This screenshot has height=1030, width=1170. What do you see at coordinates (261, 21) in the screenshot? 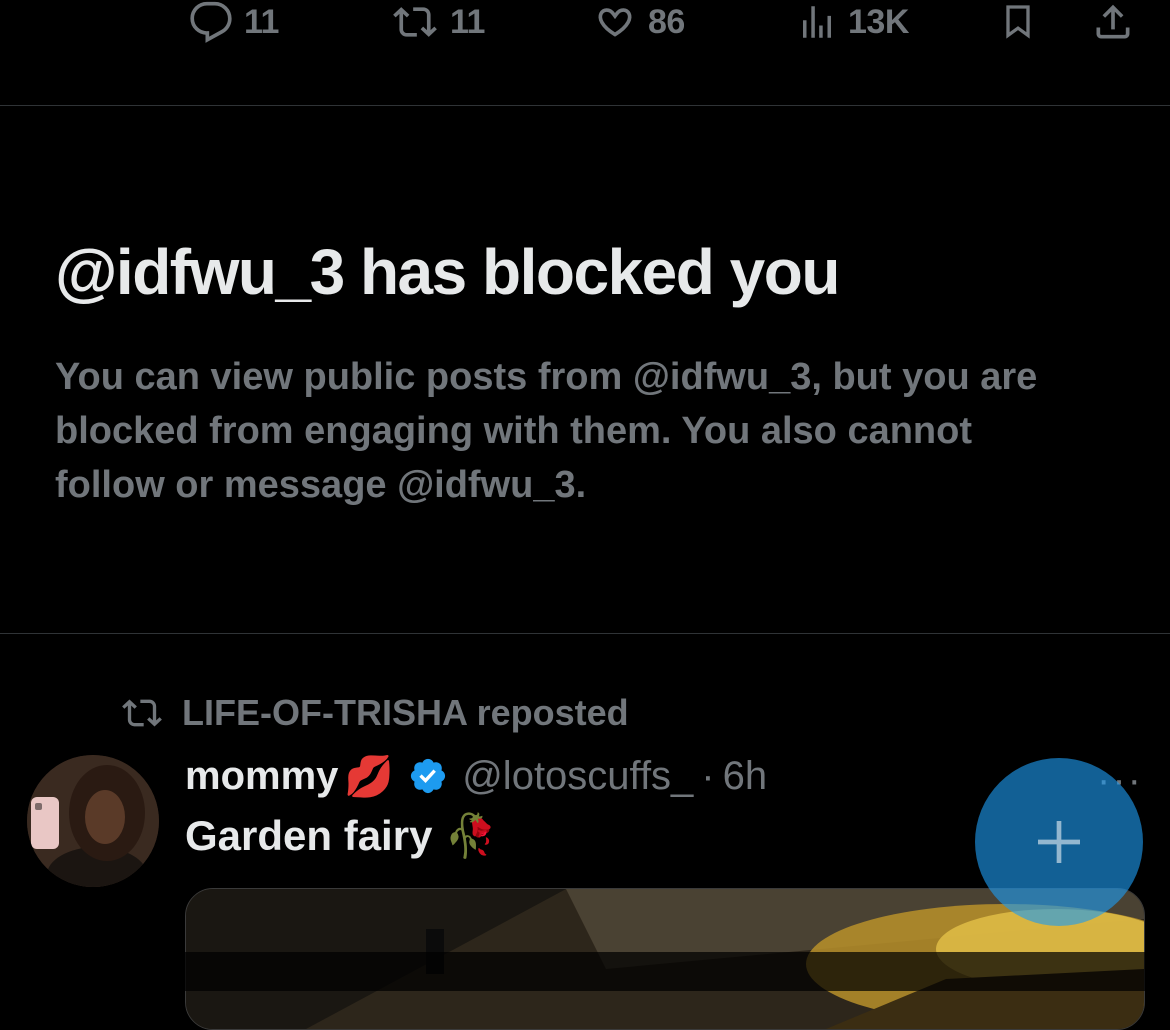
I see `reply-count: 11` at bounding box center [261, 21].